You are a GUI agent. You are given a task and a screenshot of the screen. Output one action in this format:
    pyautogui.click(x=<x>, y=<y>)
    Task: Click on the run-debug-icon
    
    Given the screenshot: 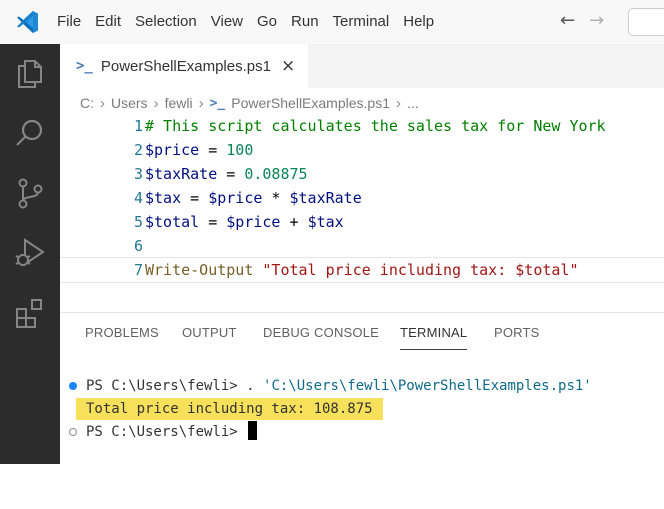 What is the action you would take?
    pyautogui.click(x=30, y=253)
    